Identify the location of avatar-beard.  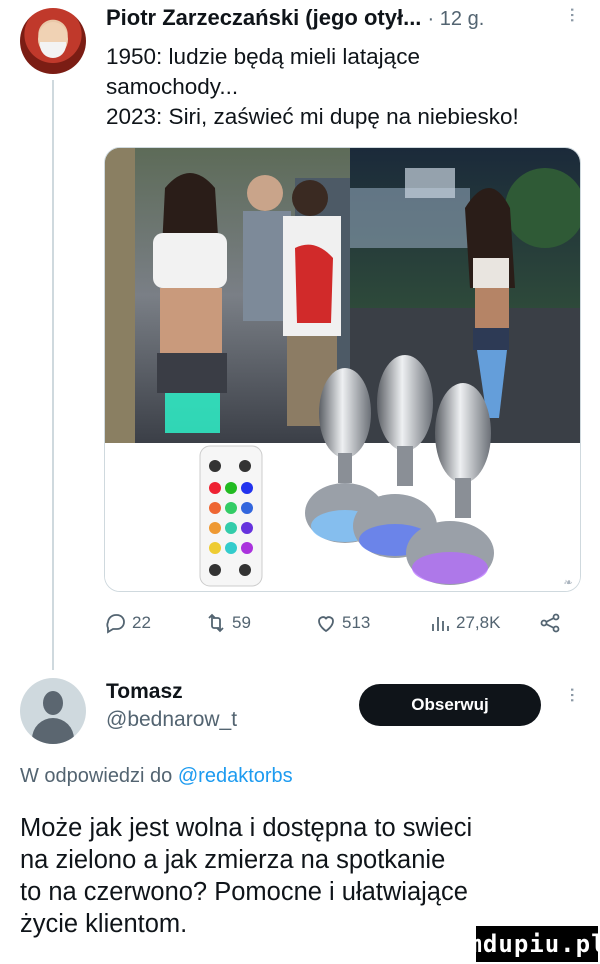
(53, 50).